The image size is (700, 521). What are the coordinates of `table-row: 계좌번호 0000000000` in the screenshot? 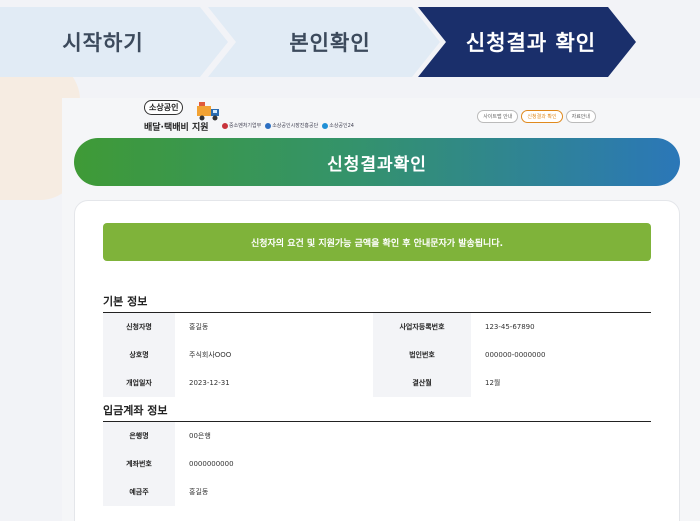 It's located at (377, 463).